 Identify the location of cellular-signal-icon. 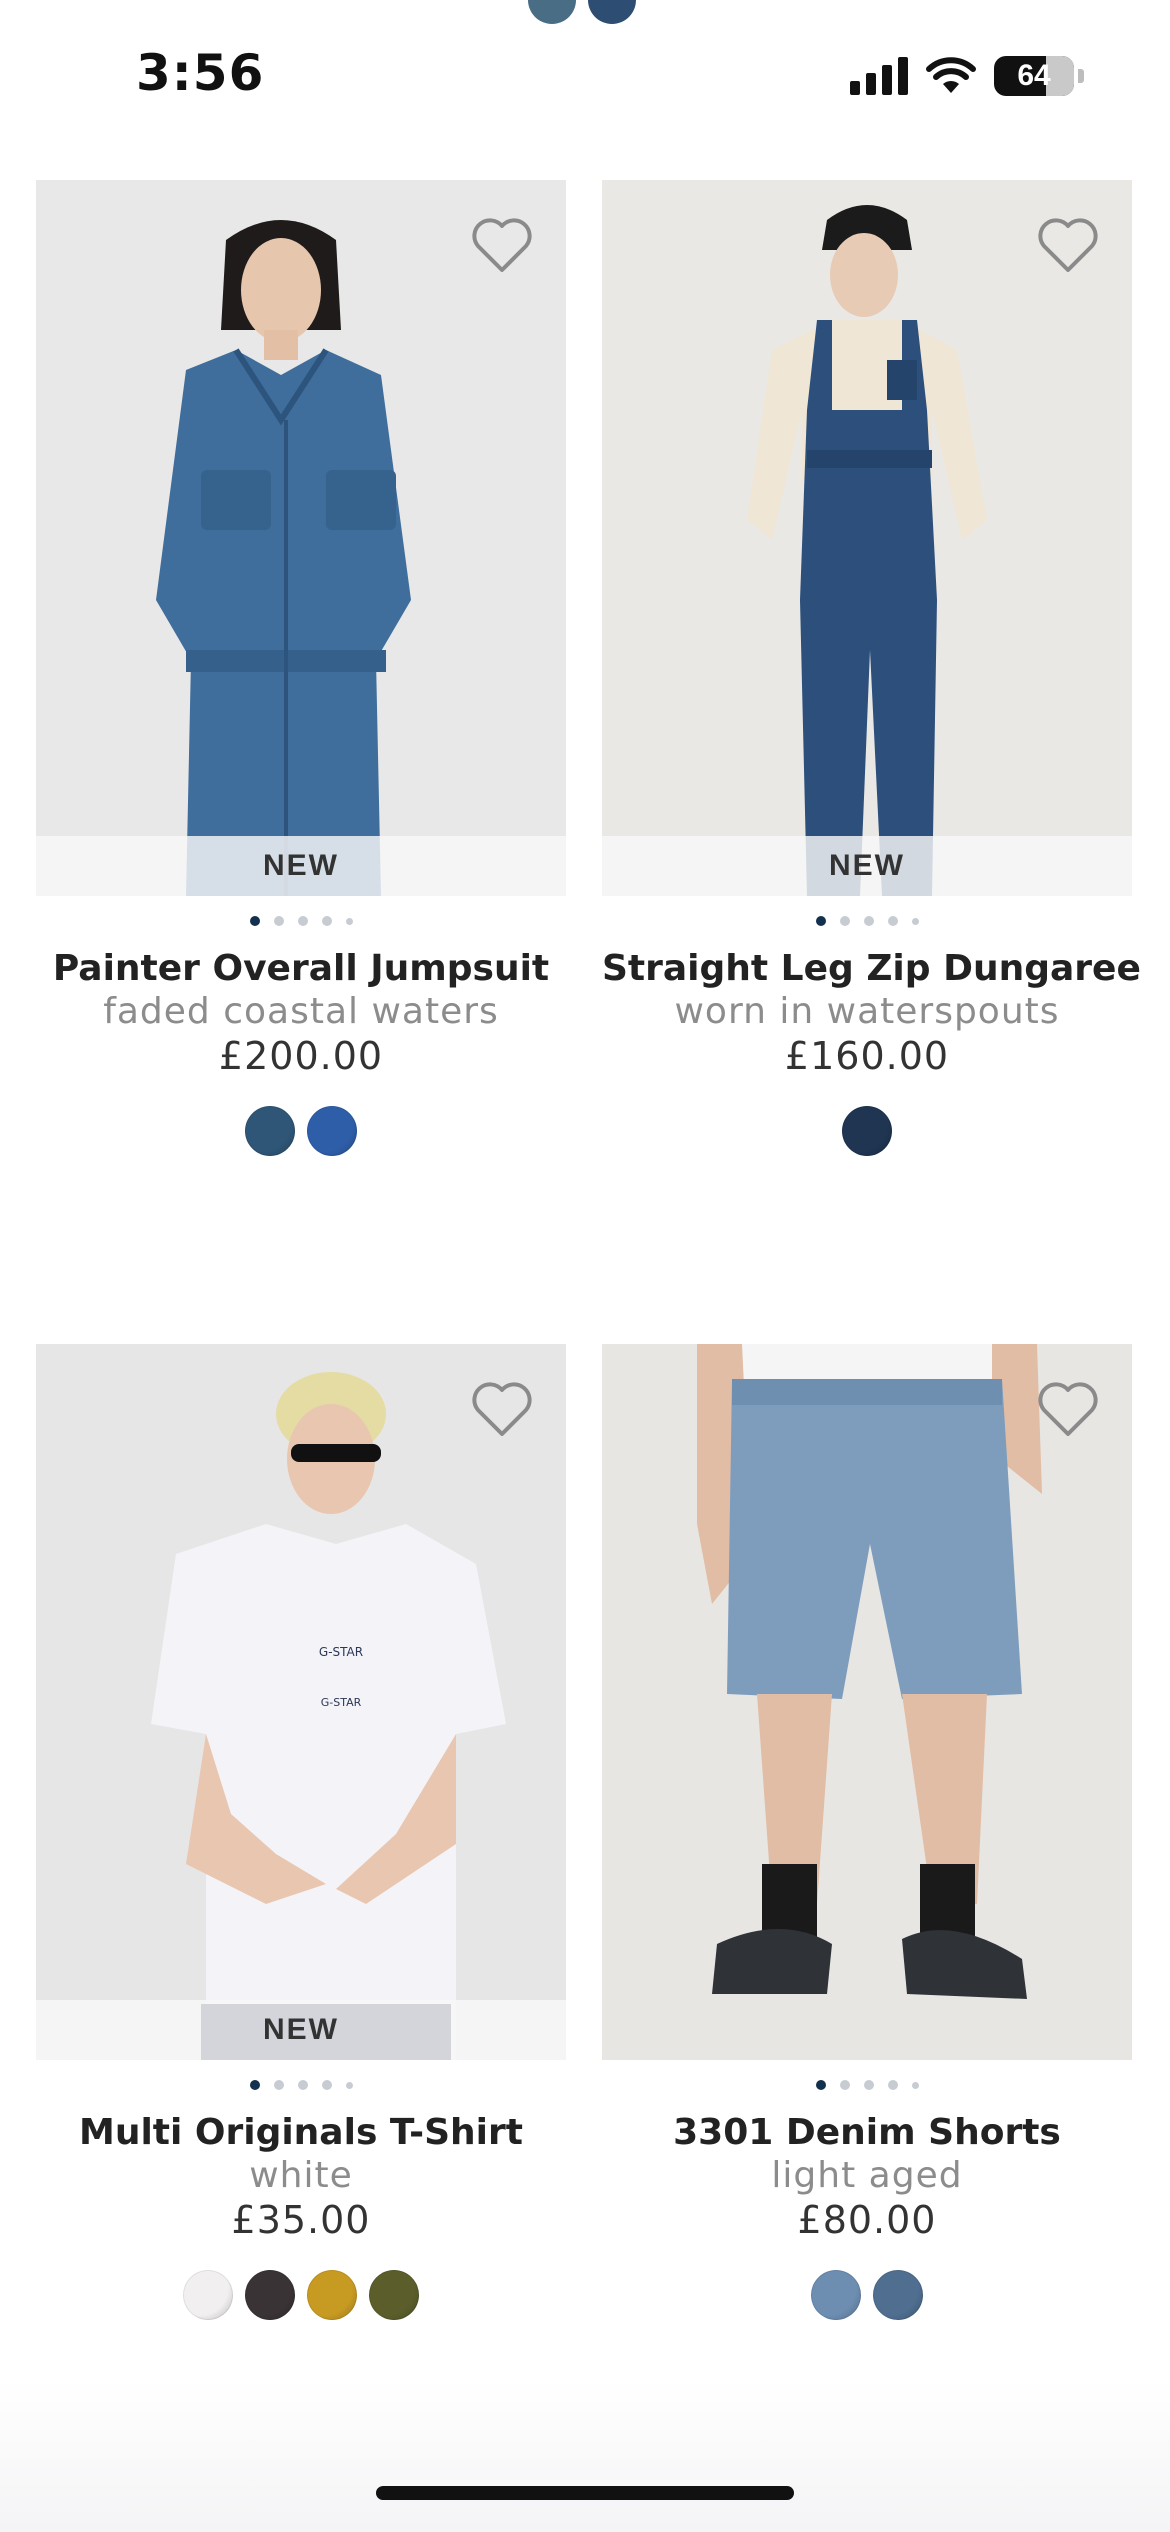
(879, 76).